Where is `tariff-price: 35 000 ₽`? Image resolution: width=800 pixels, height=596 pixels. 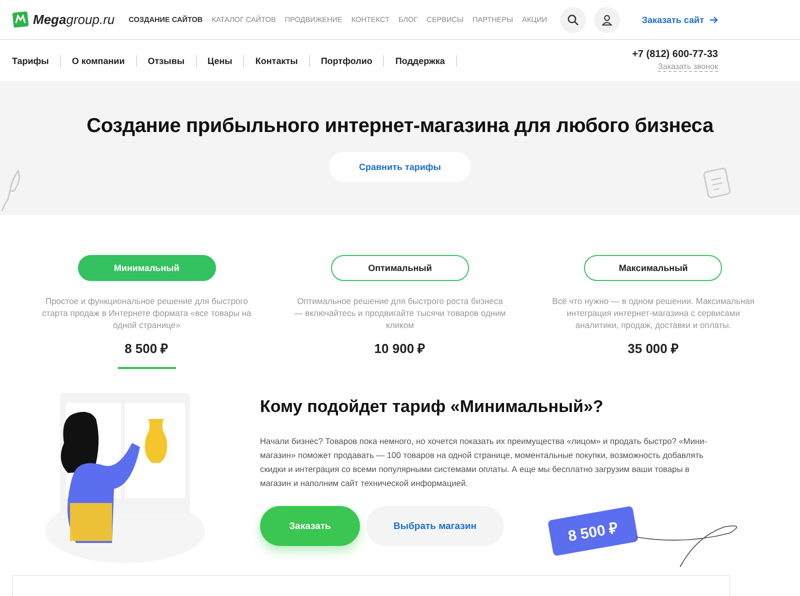
tariff-price: 35 000 ₽ is located at coordinates (653, 348).